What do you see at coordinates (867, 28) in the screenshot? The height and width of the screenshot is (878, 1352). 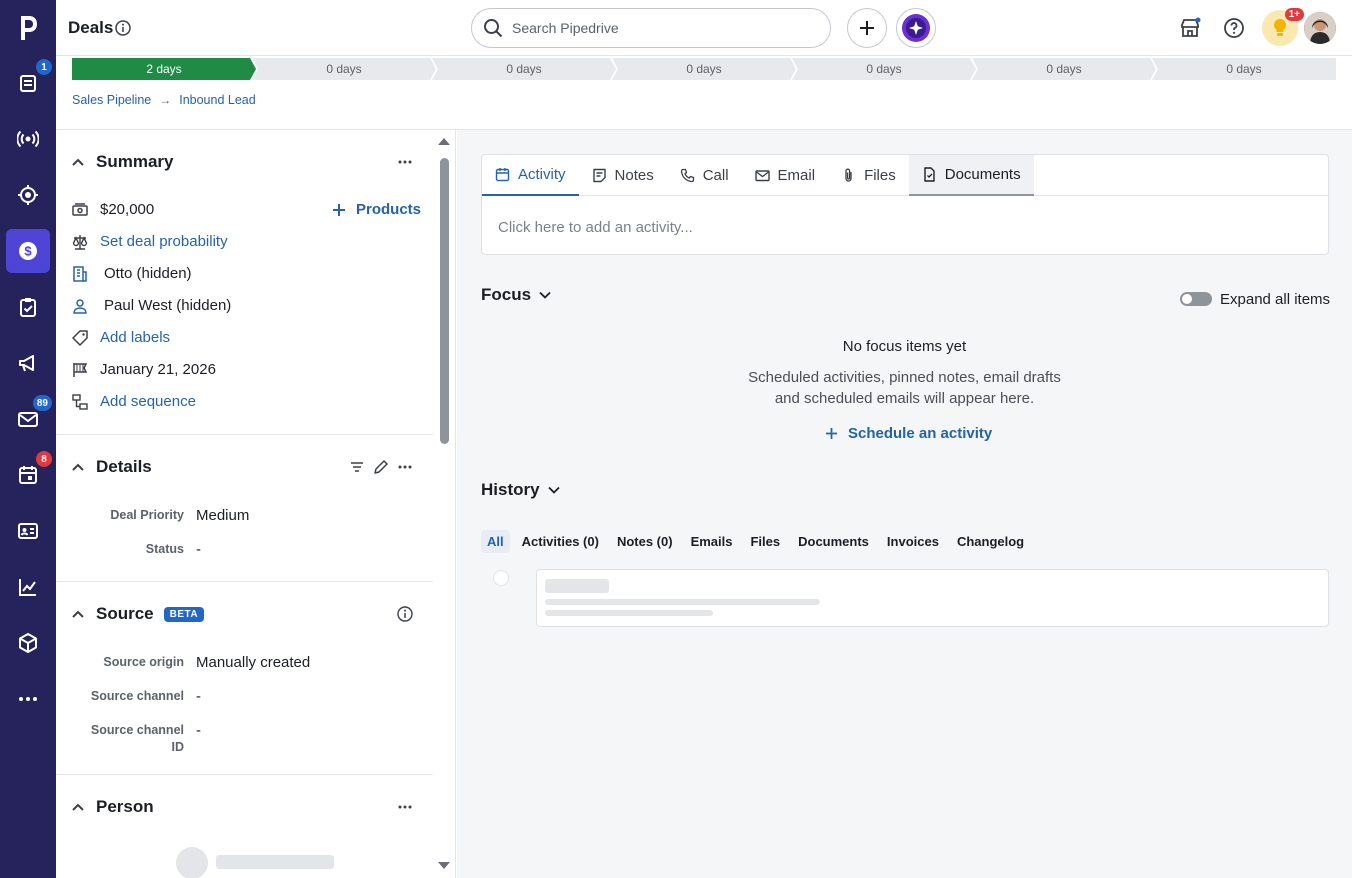 I see `quick-add-button` at bounding box center [867, 28].